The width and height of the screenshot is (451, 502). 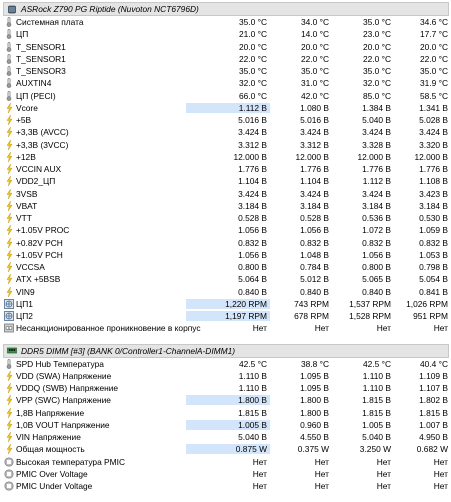 What do you see at coordinates (225, 218) in the screenshot?
I see `sensor-row: VTT 0.528 В 0.528 В 0.536 В 0.530 В` at bounding box center [225, 218].